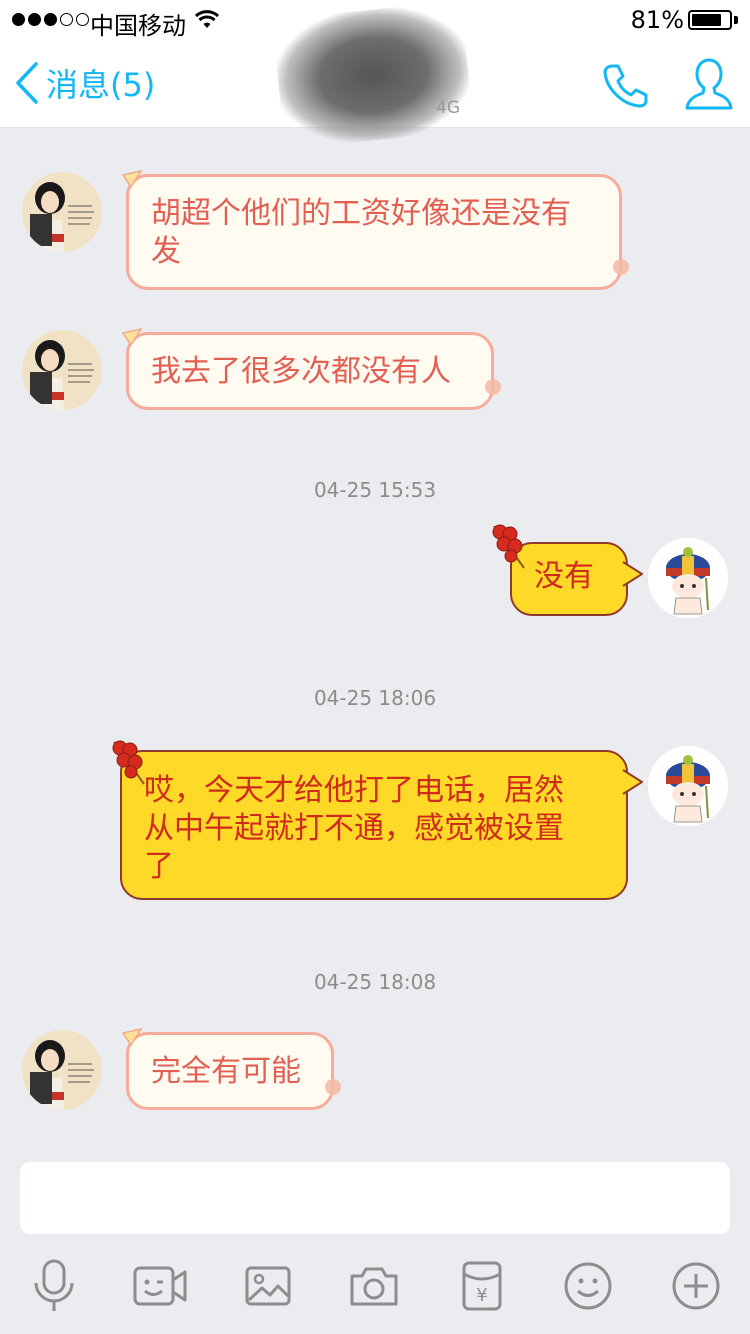  Describe the element at coordinates (588, 1286) in the screenshot. I see `emoji-icon` at that location.